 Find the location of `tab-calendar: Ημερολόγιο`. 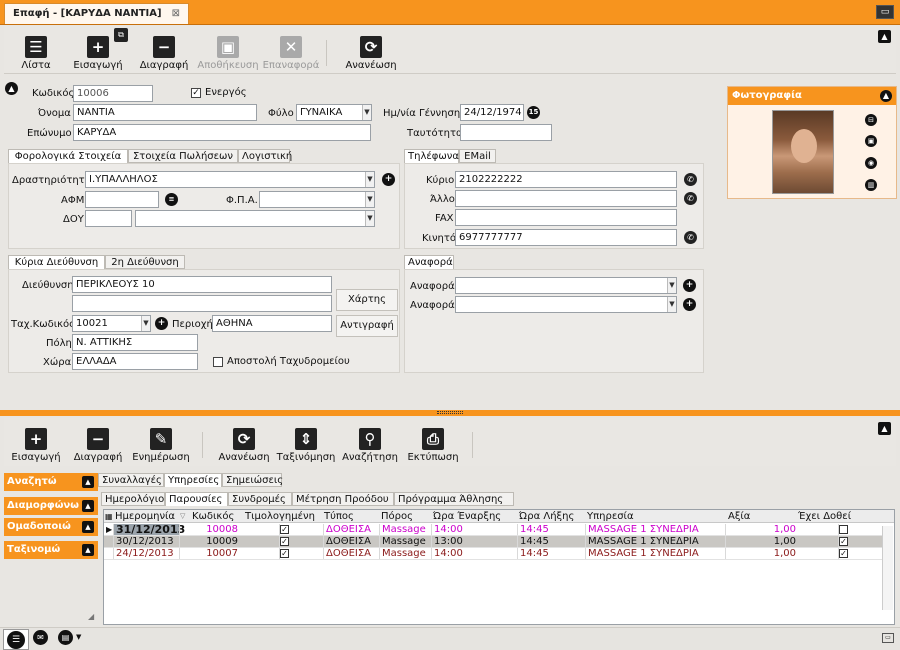

tab-calendar: Ημερολόγιο is located at coordinates (133, 499).